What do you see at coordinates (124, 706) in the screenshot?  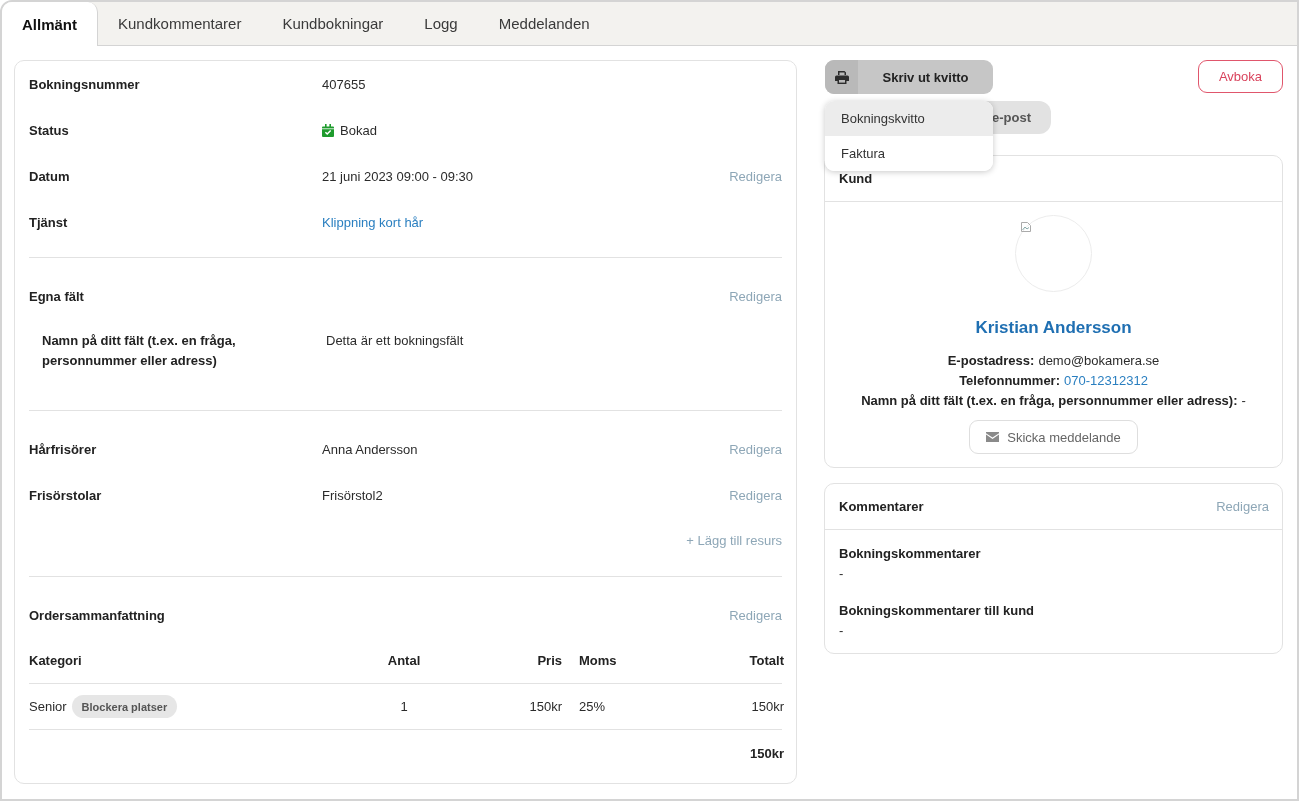 I see `tag: Blockera platser` at bounding box center [124, 706].